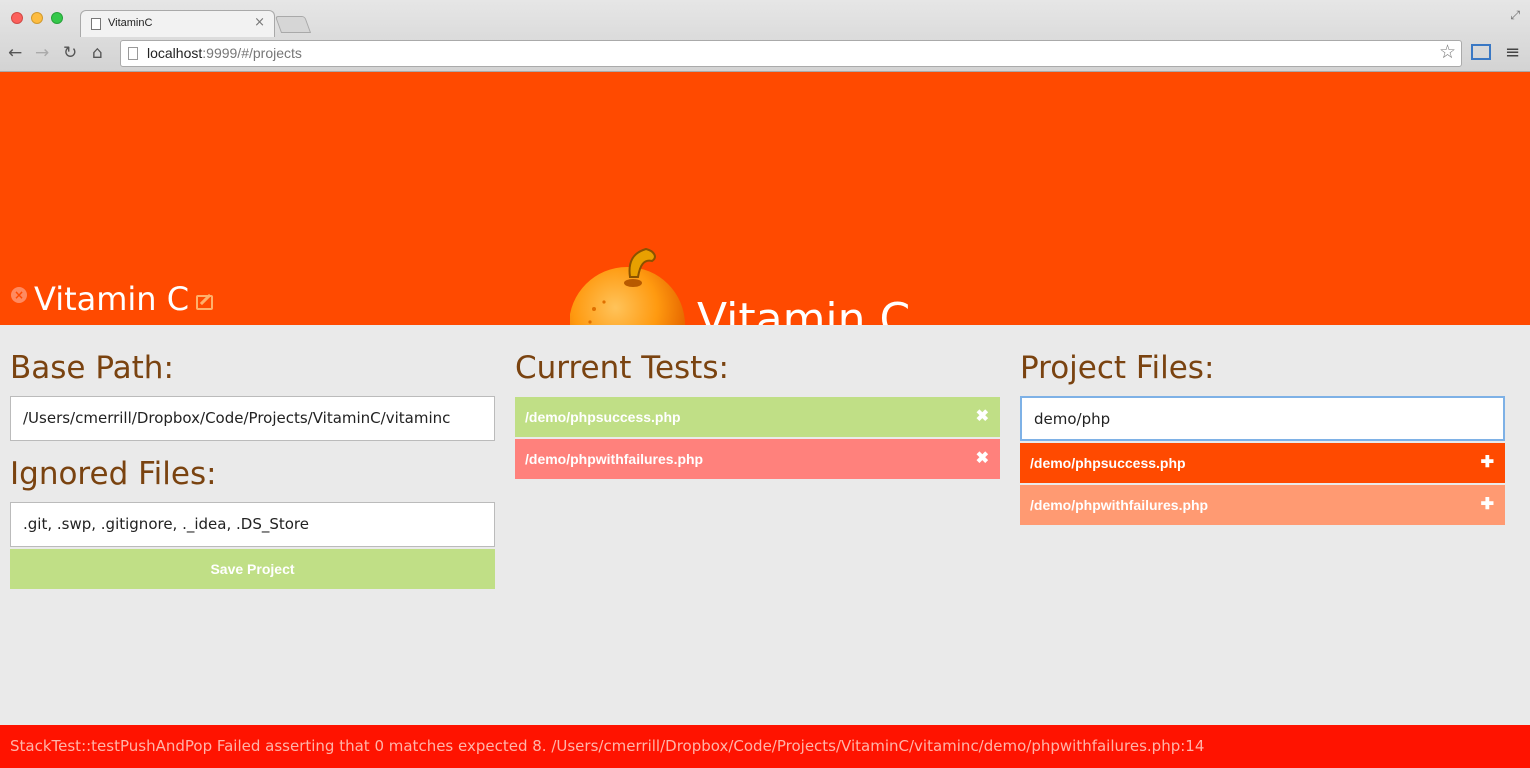 The image size is (1530, 768). Describe the element at coordinates (252, 53) in the screenshot. I see `url-path: :9999/#/projects` at that location.